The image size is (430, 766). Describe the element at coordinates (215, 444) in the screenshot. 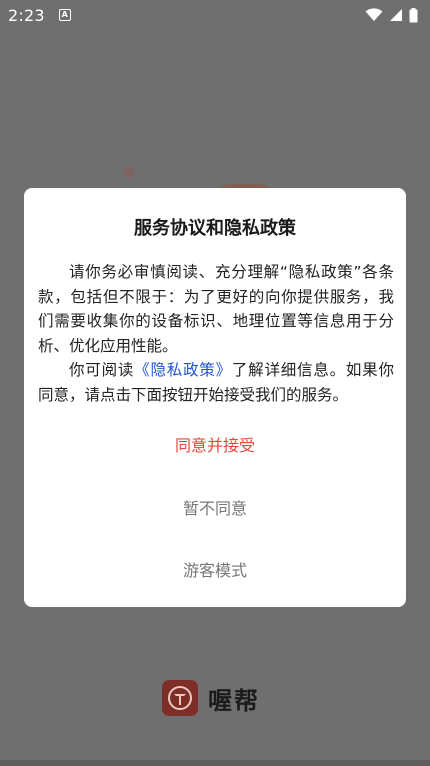

I see `accept-button: 同意并接受` at that location.